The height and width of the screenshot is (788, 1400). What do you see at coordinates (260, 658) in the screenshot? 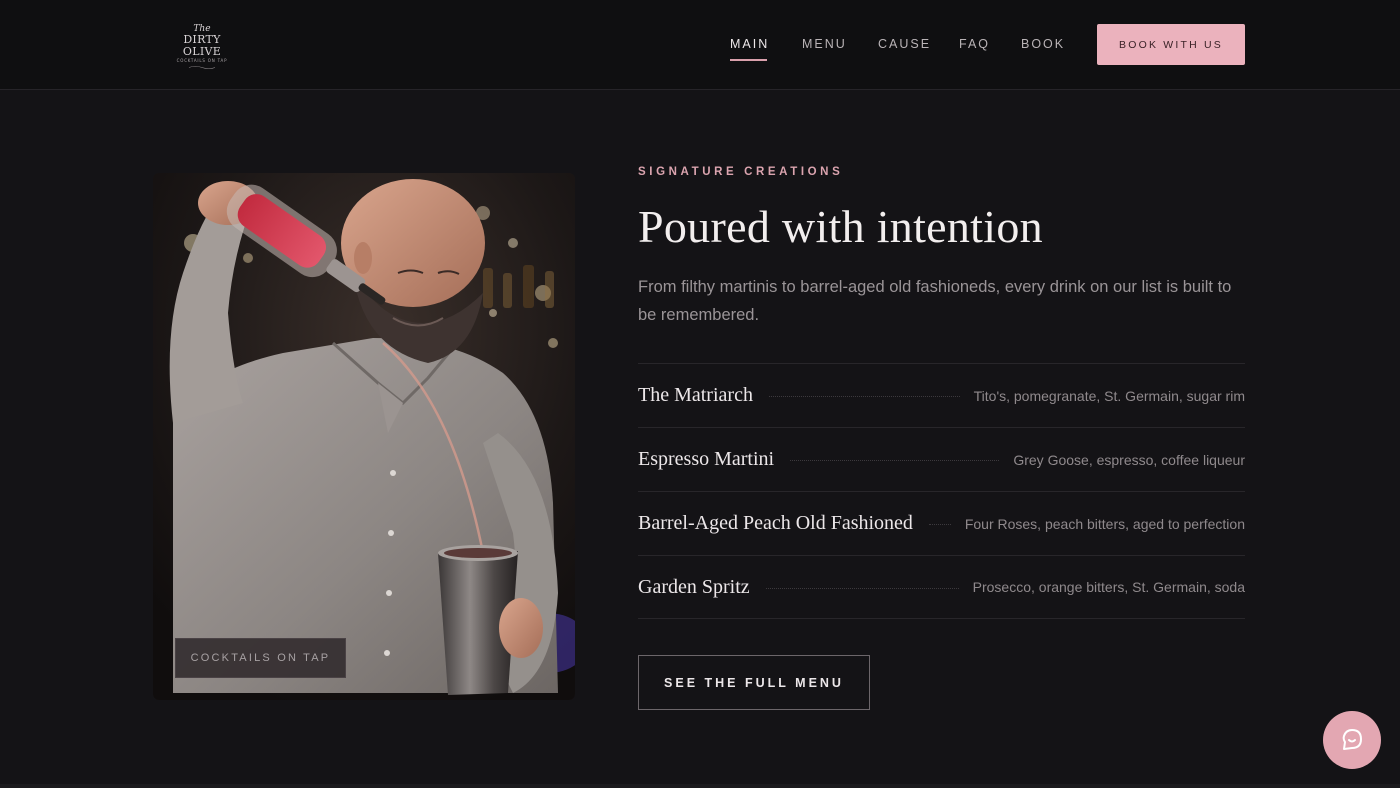
I see `cocktails-on-tap-badge: COCKTAILS ON TAP` at bounding box center [260, 658].